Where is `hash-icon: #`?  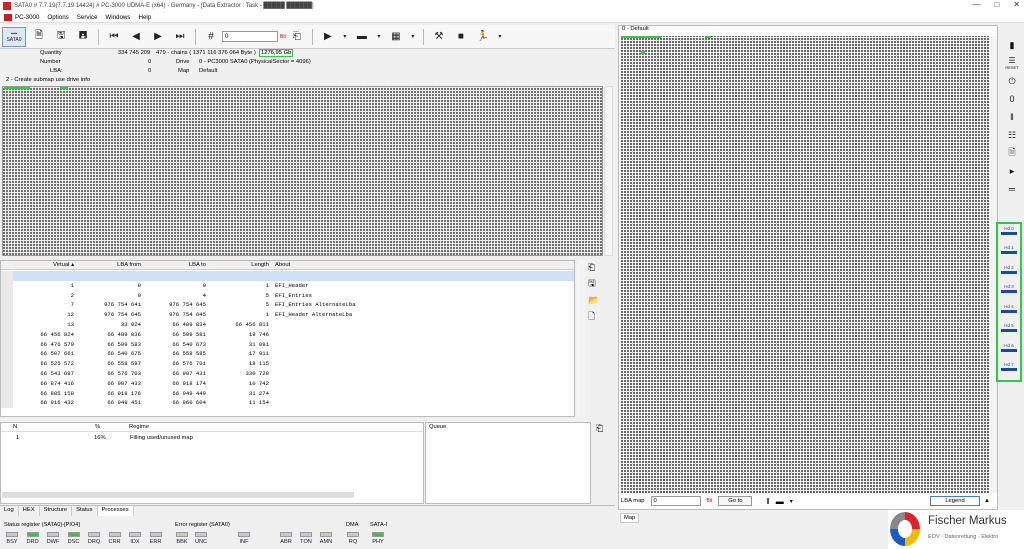
hash-icon: # is located at coordinates (211, 37).